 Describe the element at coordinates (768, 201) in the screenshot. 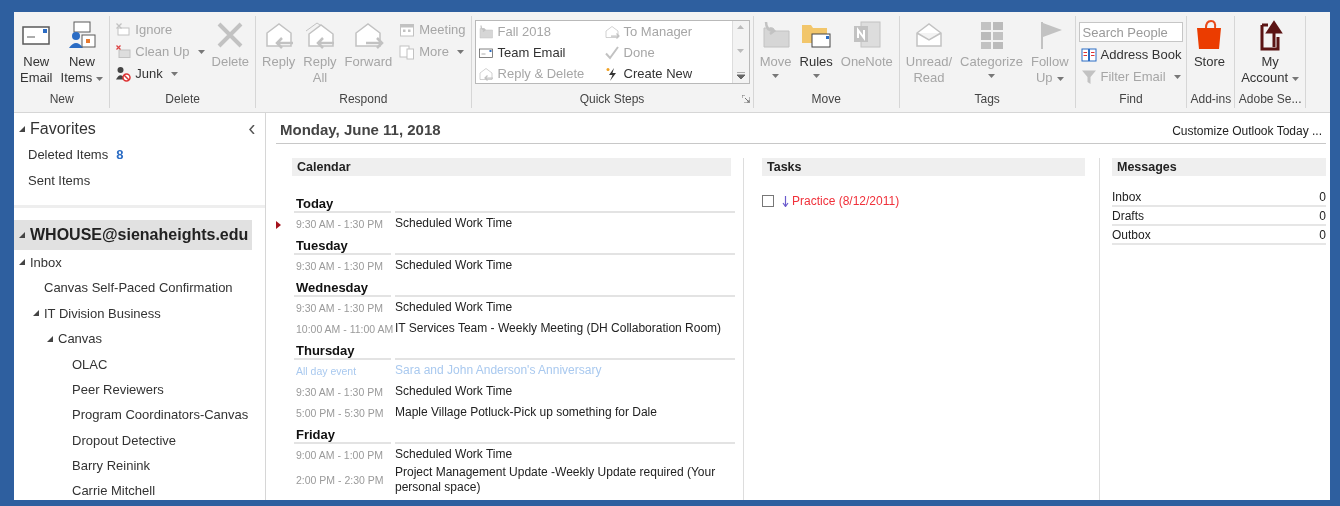

I see `task-checkbox` at that location.